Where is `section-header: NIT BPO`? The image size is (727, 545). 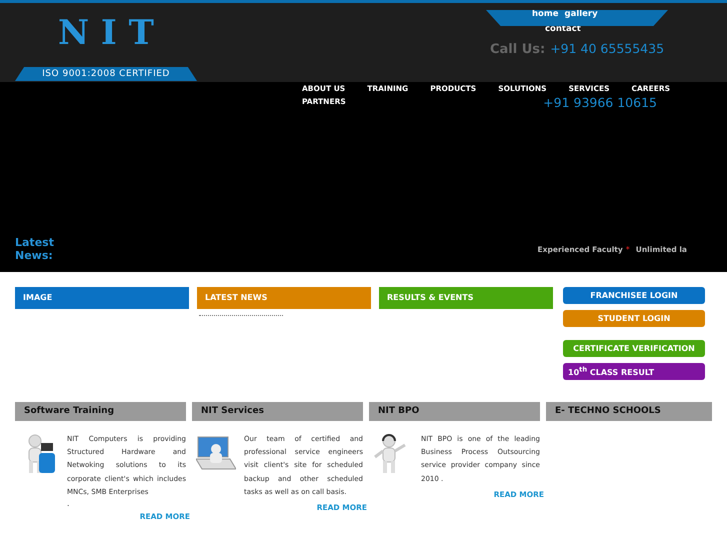
section-header: NIT BPO is located at coordinates (454, 411).